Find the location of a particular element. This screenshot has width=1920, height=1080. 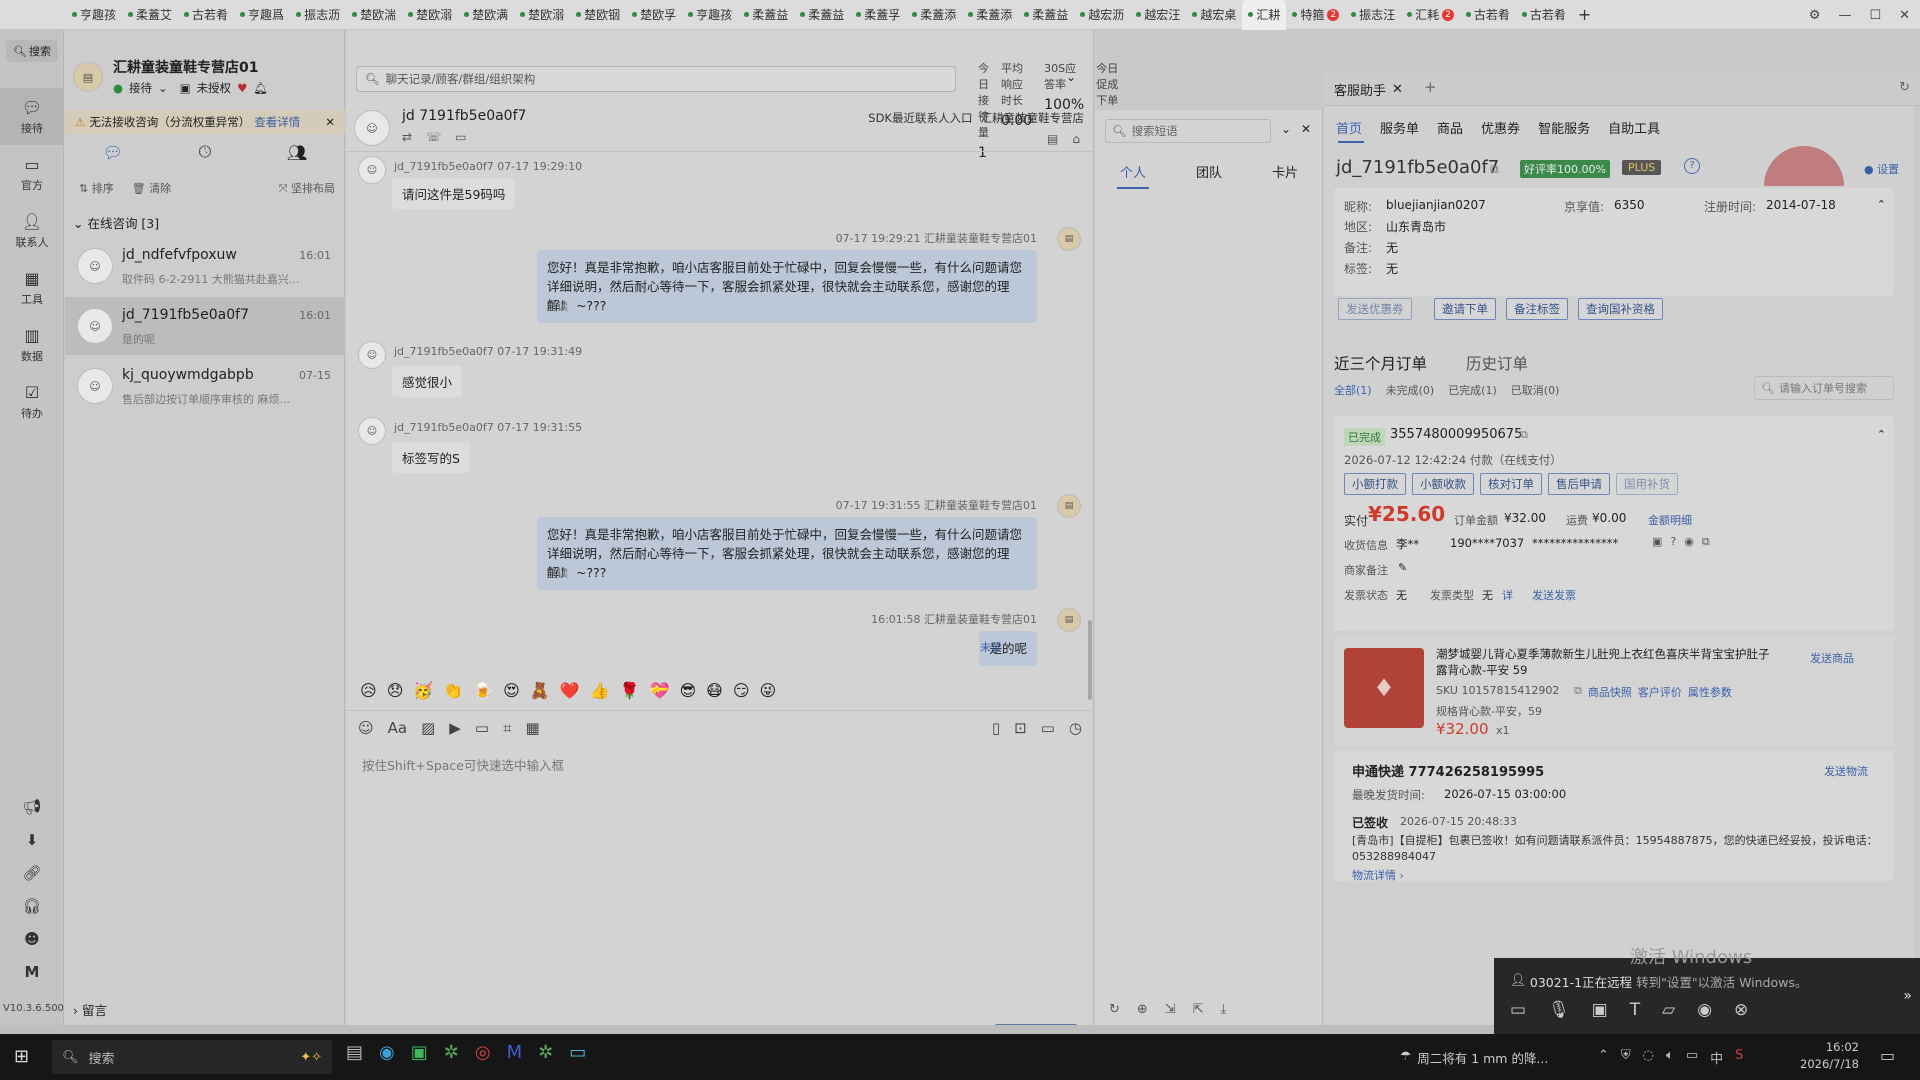

verify-icon: ▣ is located at coordinates (1657, 542).